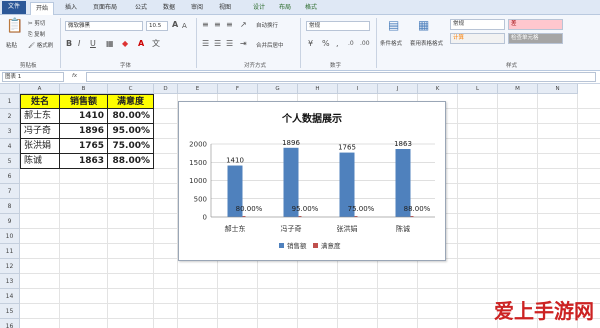 This screenshot has width=600, height=328. What do you see at coordinates (518, 89) in the screenshot?
I see `column-header: M` at bounding box center [518, 89].